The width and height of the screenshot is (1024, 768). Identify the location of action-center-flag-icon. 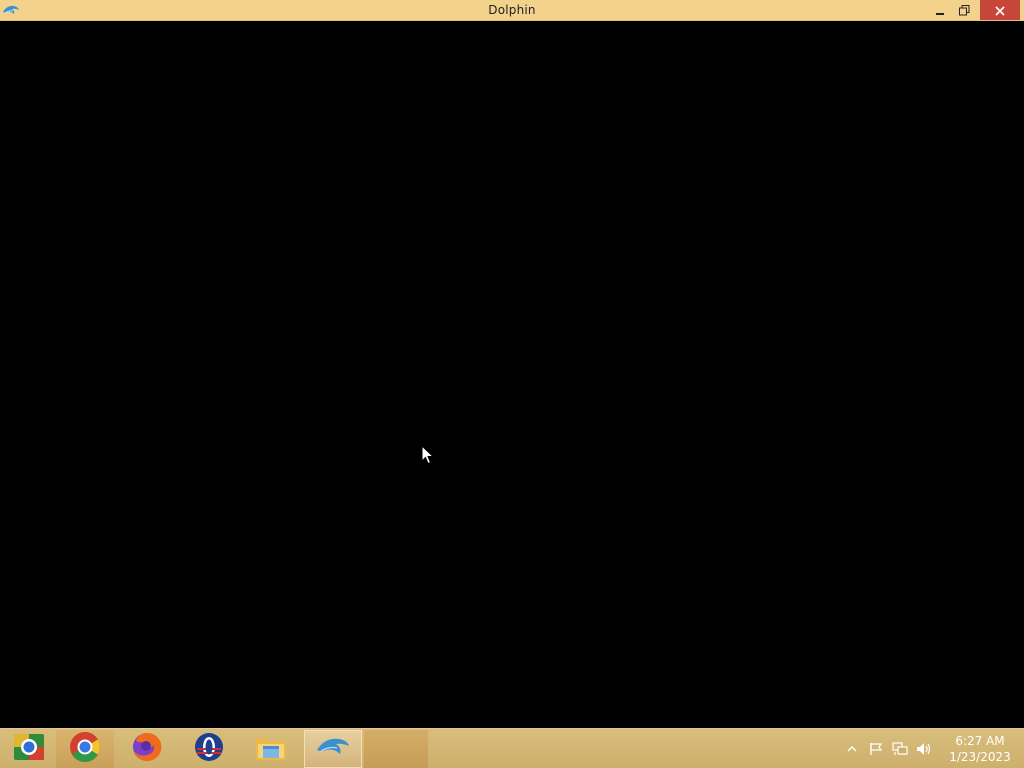
(876, 749).